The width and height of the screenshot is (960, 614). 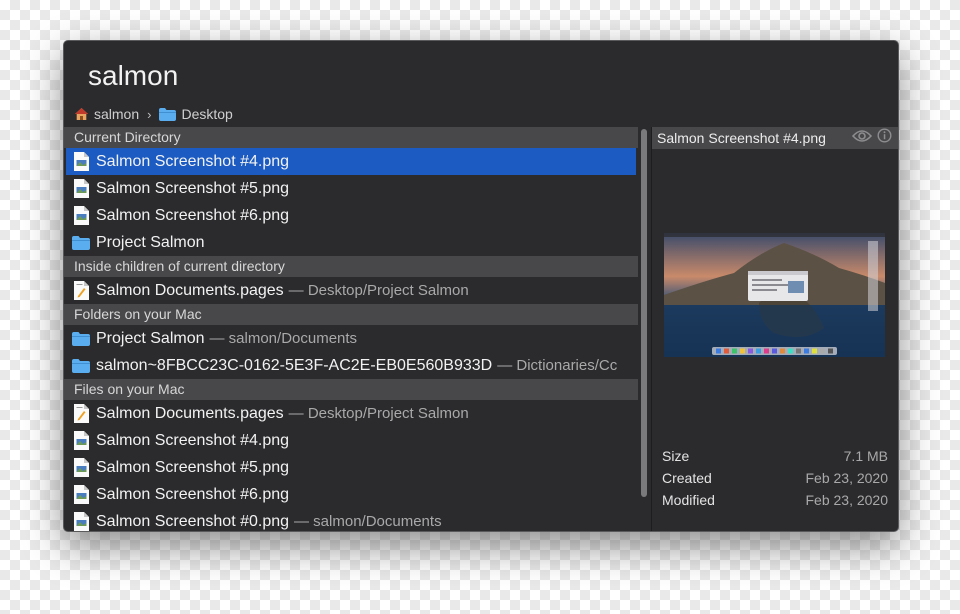 What do you see at coordinates (644, 313) in the screenshot?
I see `results-scrollbar` at bounding box center [644, 313].